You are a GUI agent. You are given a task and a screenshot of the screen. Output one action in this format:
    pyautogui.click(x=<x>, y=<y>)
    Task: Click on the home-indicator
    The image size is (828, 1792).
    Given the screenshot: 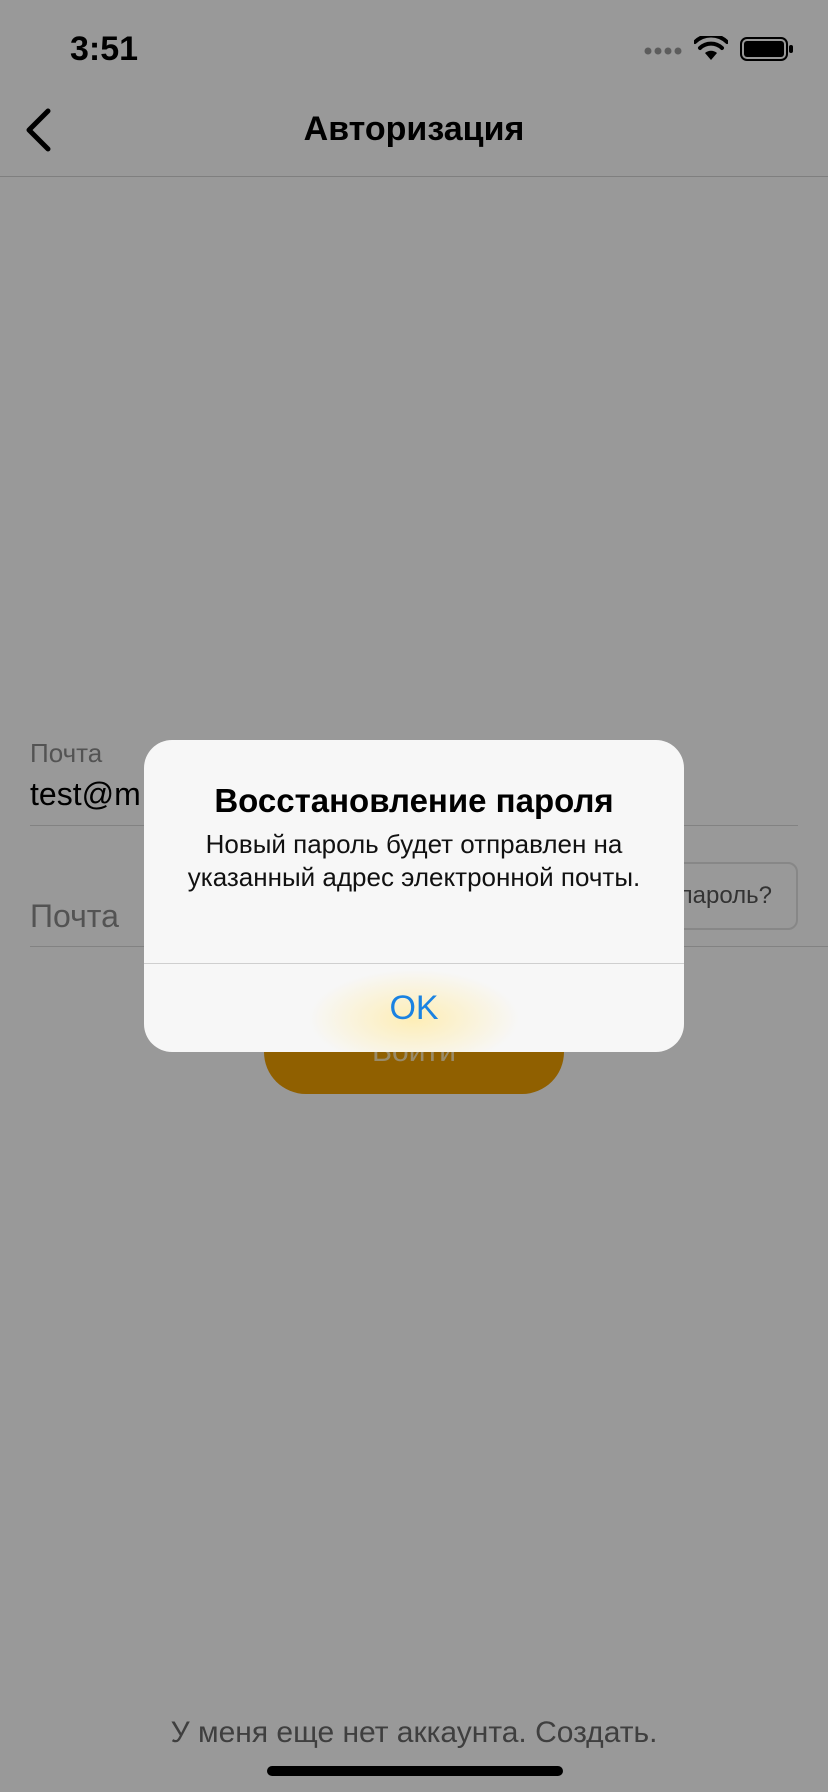 What is the action you would take?
    pyautogui.click(x=415, y=1771)
    